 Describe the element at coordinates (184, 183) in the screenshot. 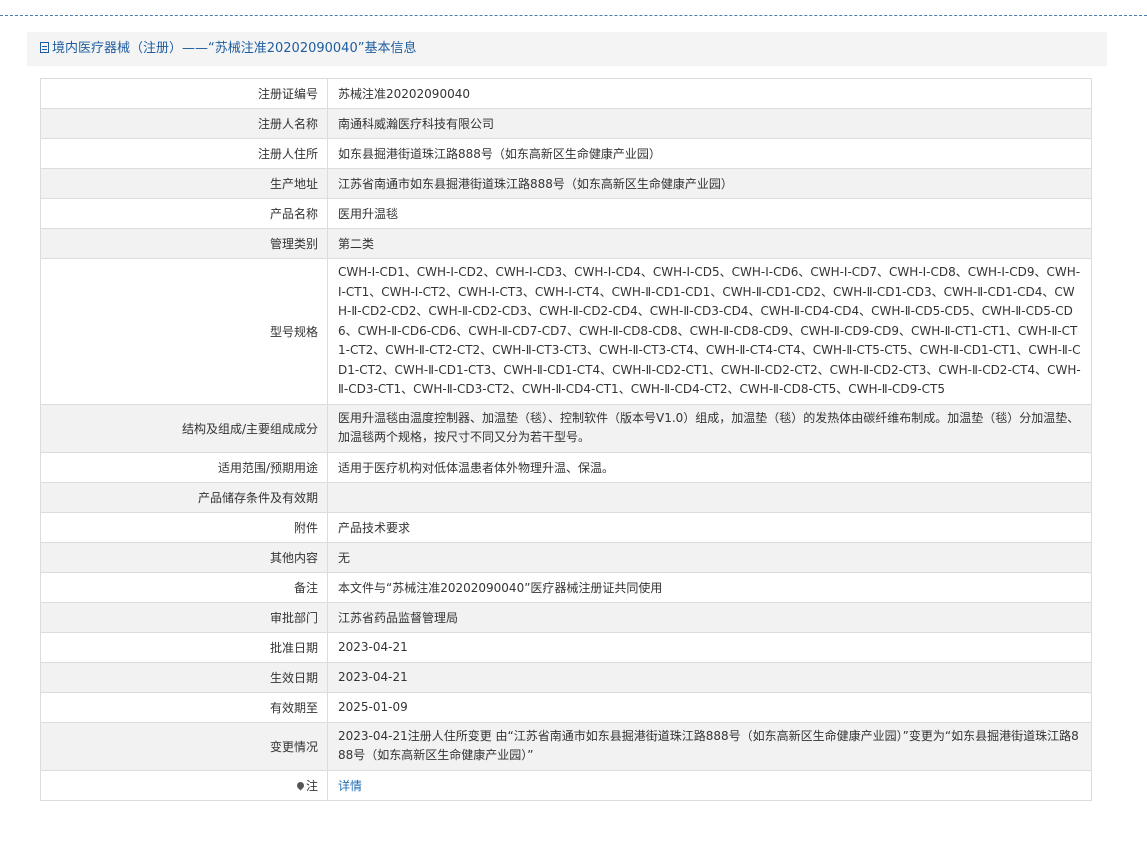

I see `row-label: 生产地址` at that location.